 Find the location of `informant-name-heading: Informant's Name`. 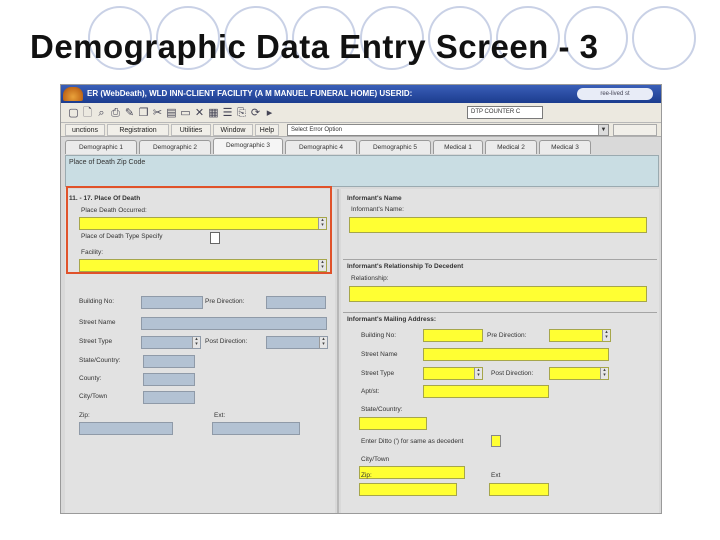

informant-name-heading: Informant's Name is located at coordinates (374, 198).